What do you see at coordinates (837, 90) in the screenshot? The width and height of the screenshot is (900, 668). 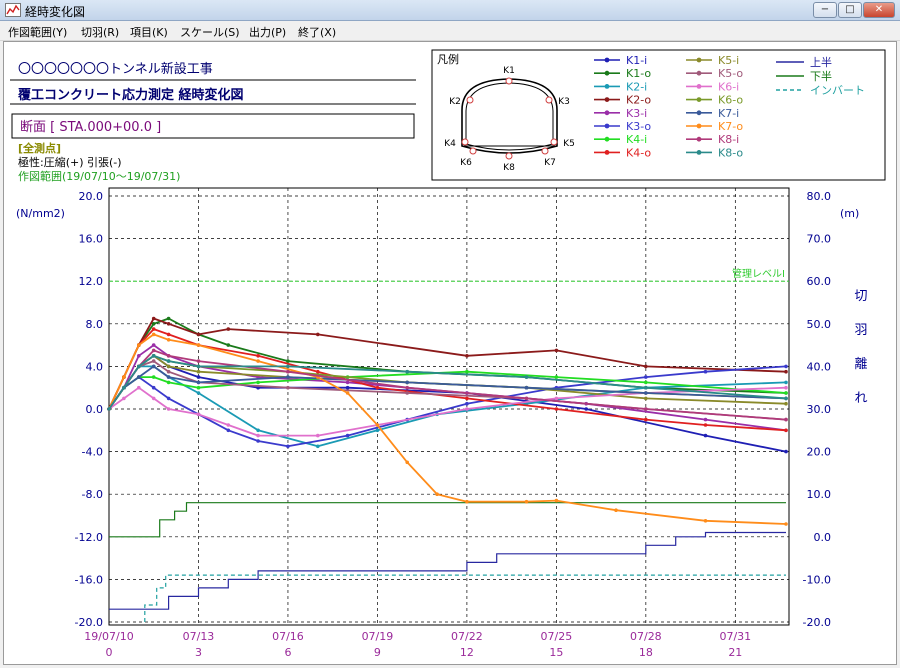 I see `legend-face-label: インバート` at bounding box center [837, 90].